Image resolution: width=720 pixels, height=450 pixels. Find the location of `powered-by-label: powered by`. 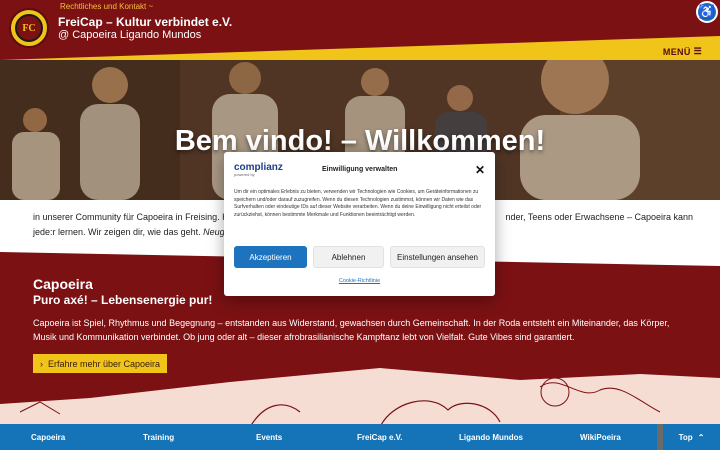

powered-by-label: powered by is located at coordinates (244, 174).